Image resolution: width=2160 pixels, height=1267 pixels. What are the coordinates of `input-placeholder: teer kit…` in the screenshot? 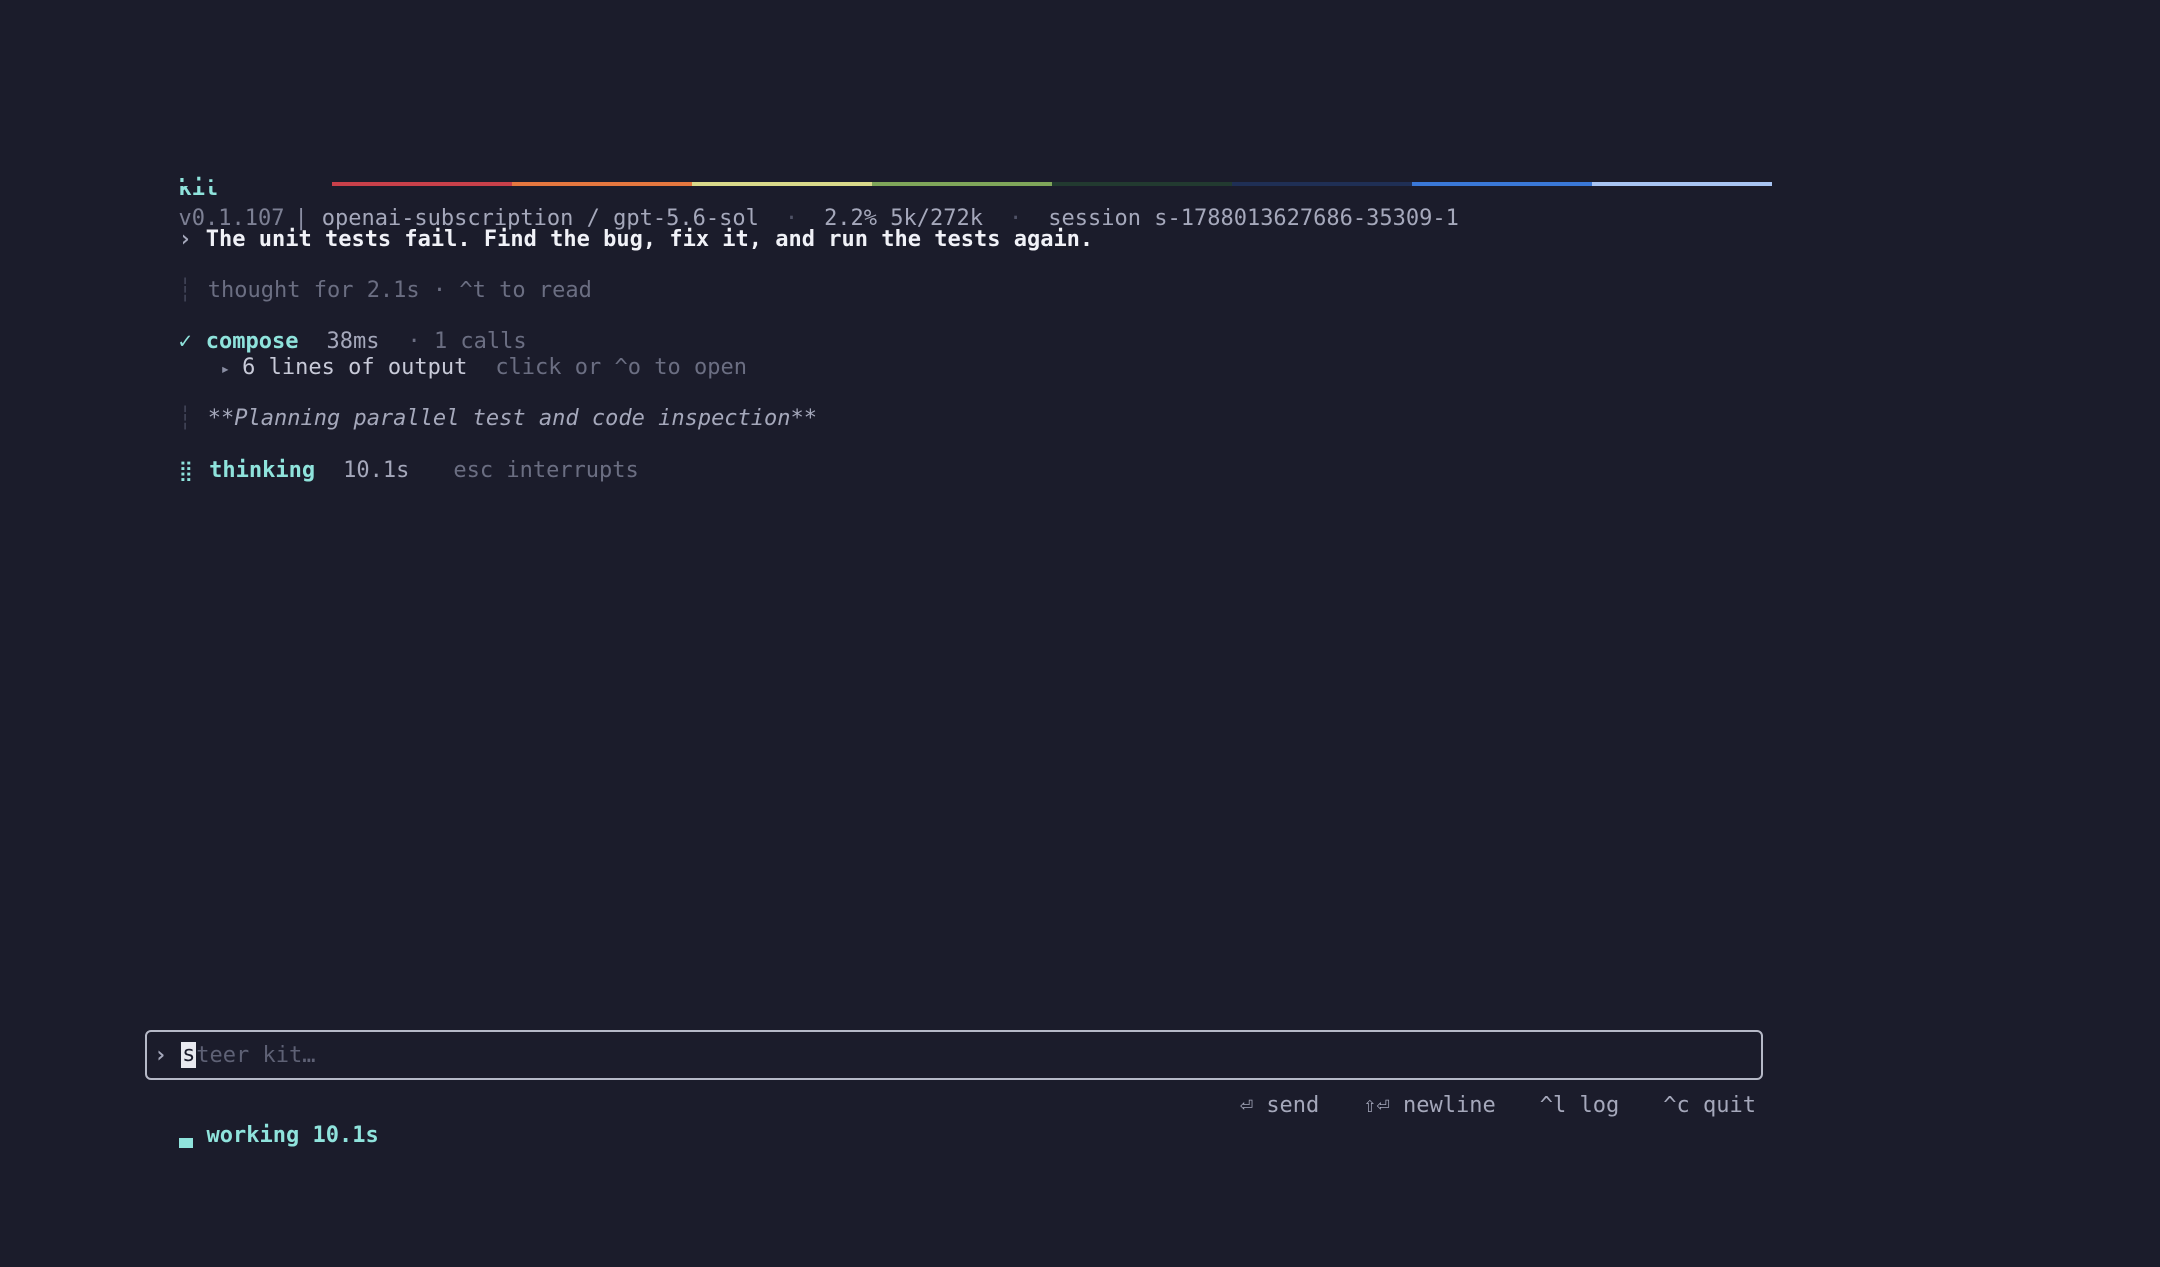 It's located at (256, 1055).